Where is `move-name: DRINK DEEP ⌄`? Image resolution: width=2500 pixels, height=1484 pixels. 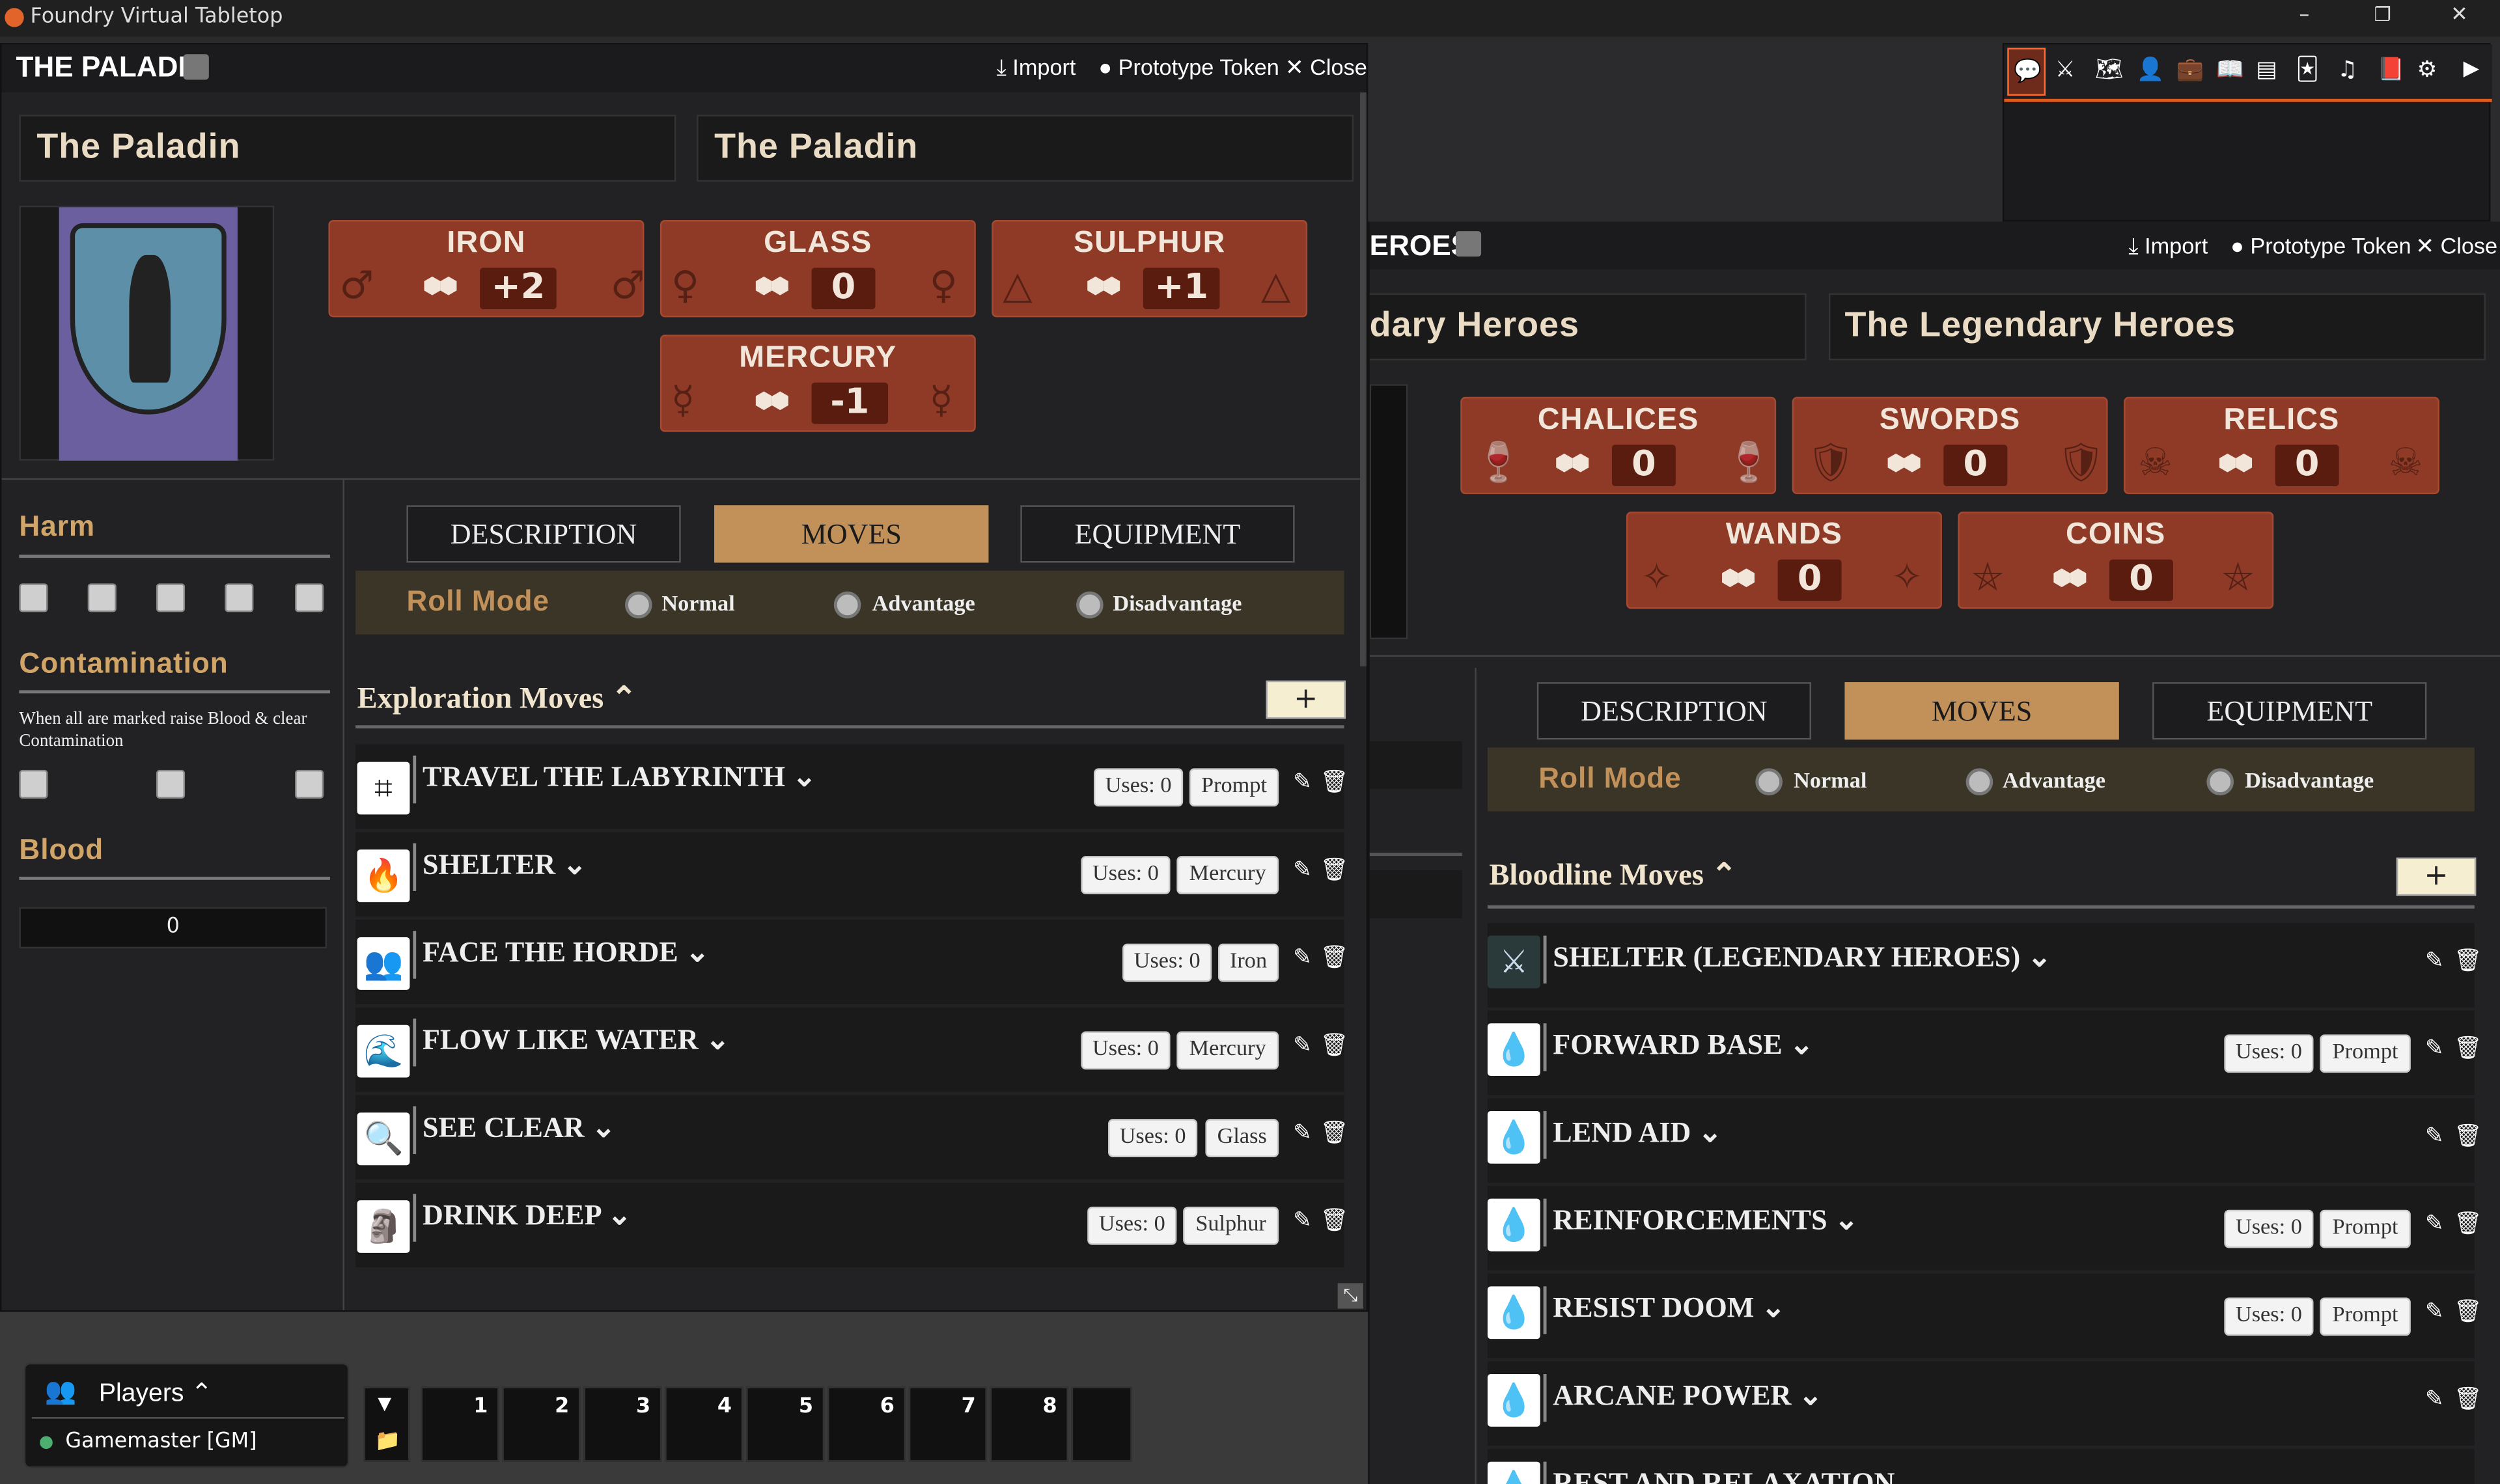
move-name: DRINK DEEP ⌄ is located at coordinates (522, 1218).